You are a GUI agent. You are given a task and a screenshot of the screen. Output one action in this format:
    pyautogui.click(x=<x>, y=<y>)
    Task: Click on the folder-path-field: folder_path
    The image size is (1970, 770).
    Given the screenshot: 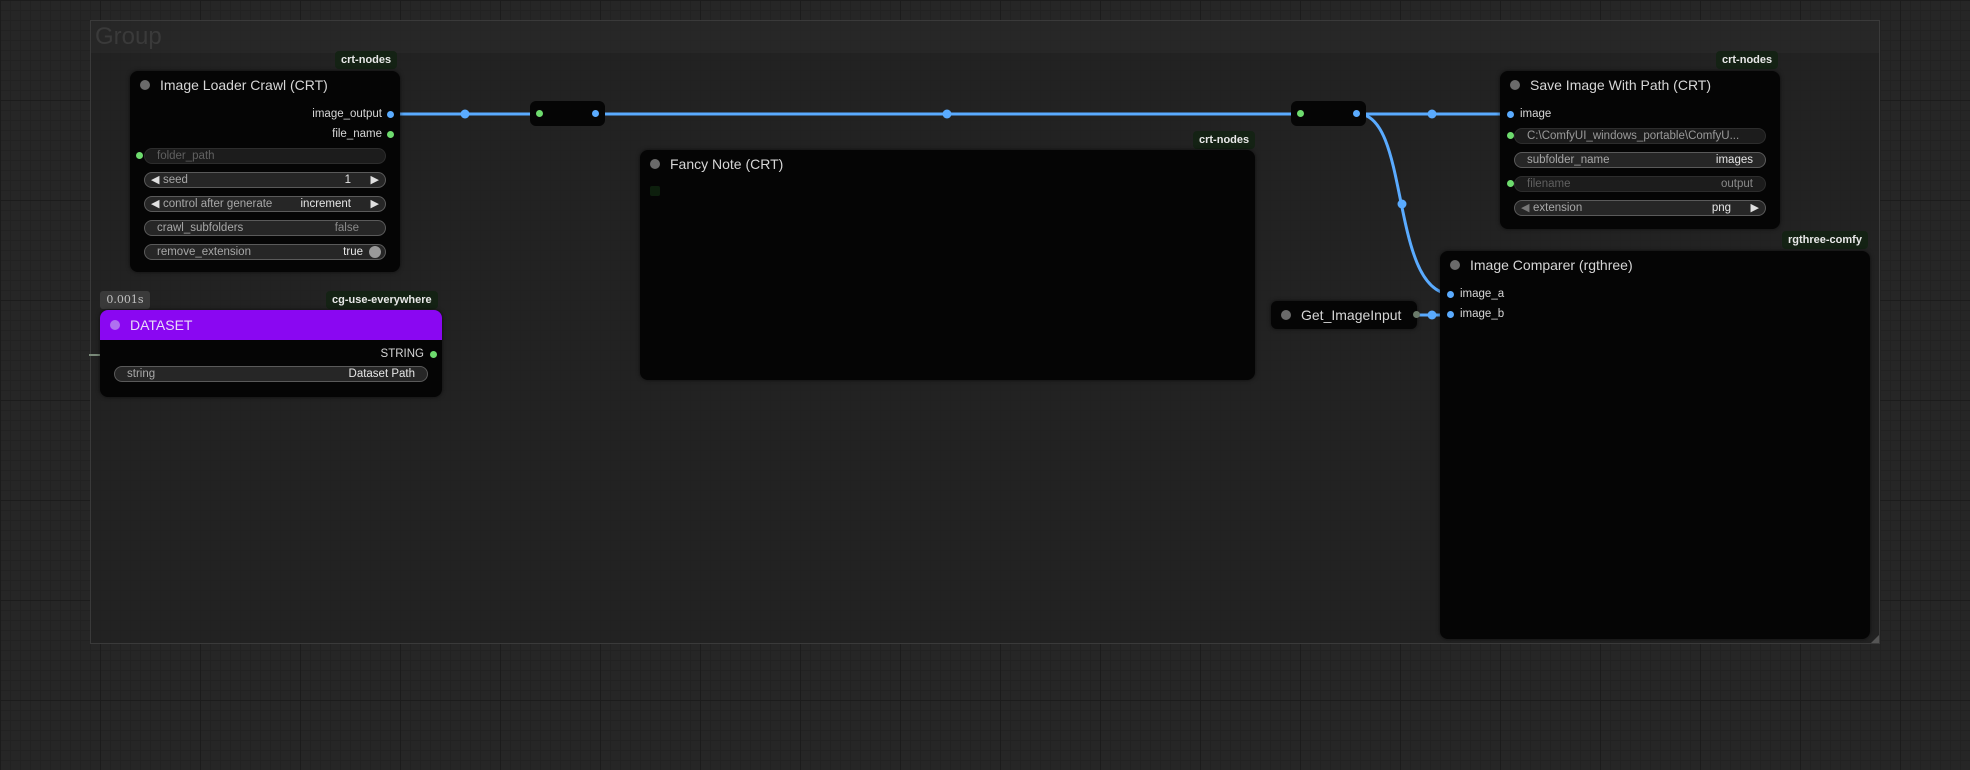 What is the action you would take?
    pyautogui.click(x=265, y=156)
    